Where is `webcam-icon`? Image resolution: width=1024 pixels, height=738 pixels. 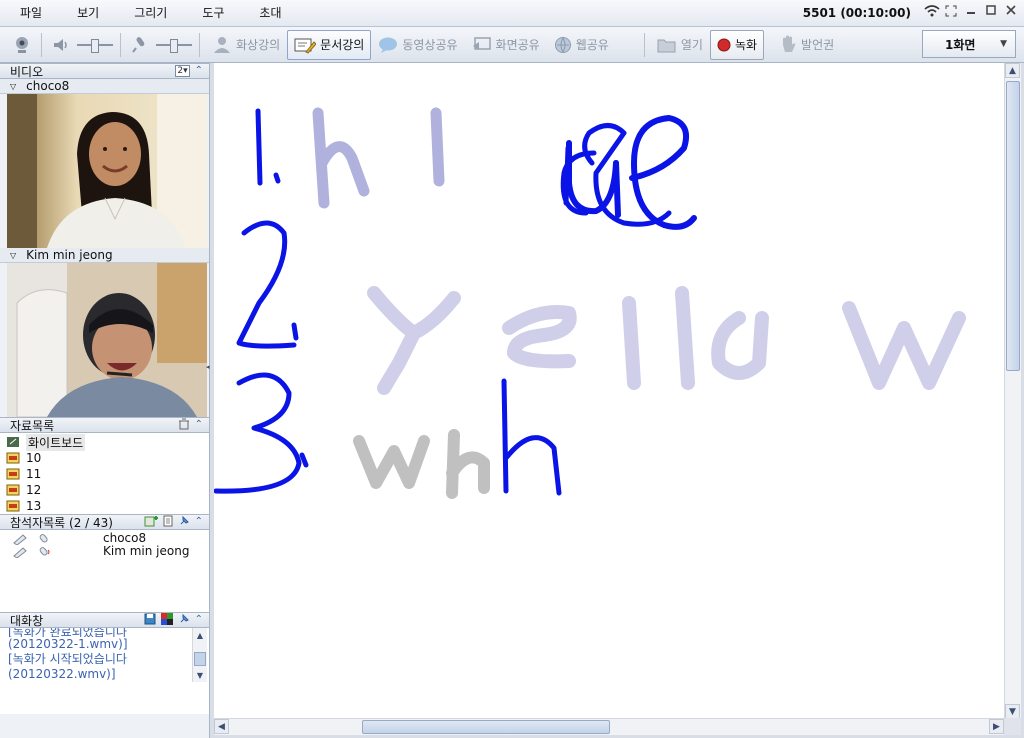 webcam-icon is located at coordinates (22, 45).